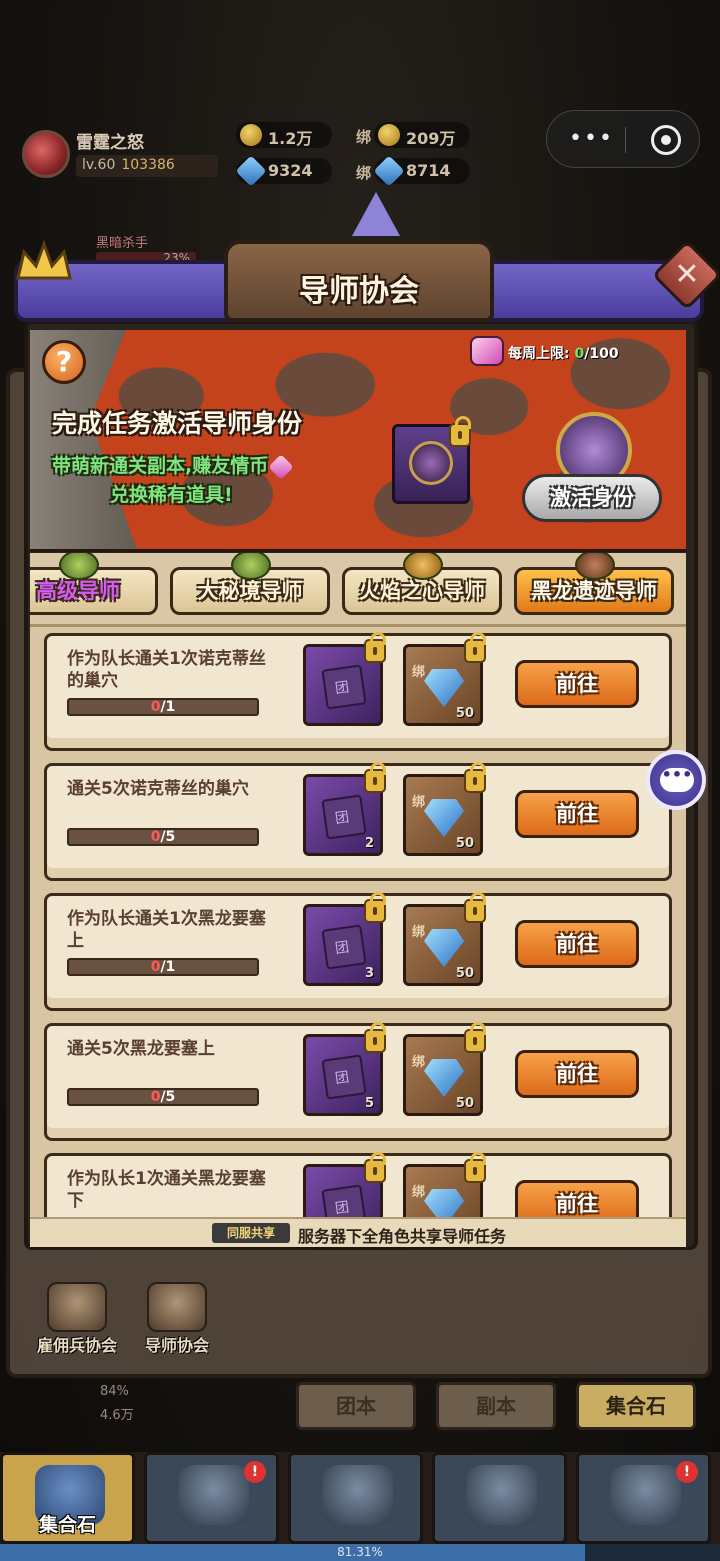 Image resolution: width=720 pixels, height=1561 pixels. What do you see at coordinates (76, 1345) in the screenshot?
I see `mercenary-guild-label: 雇佣兵协会` at bounding box center [76, 1345].